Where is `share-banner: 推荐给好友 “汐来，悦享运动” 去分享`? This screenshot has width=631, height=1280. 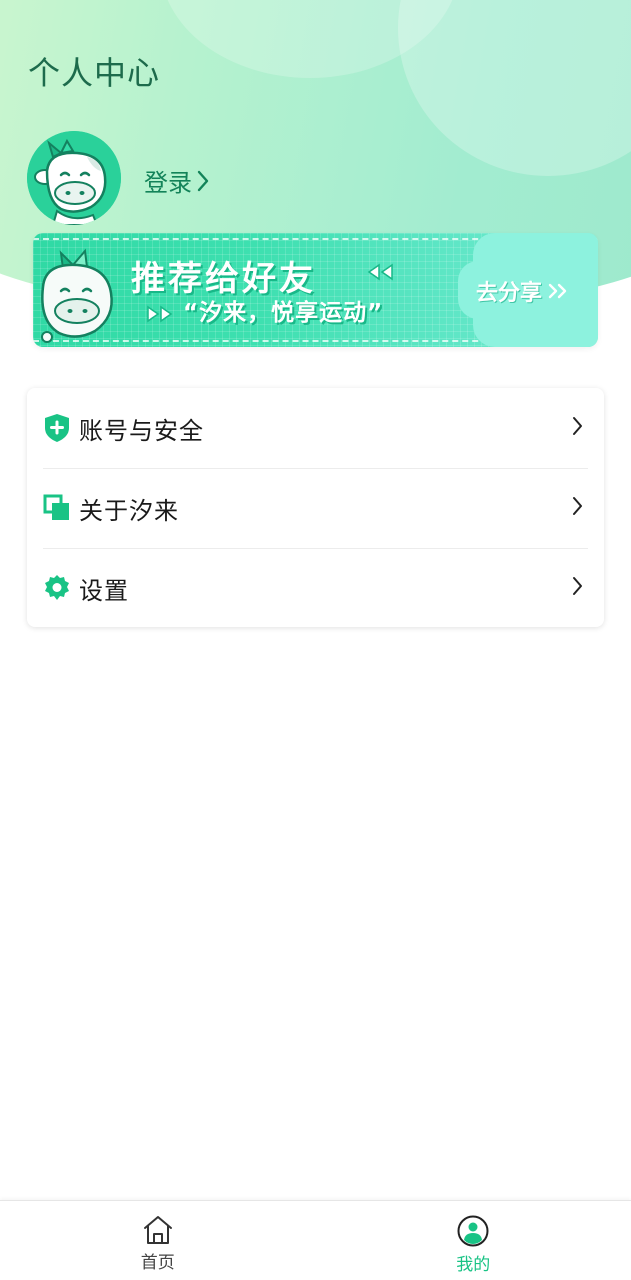
share-banner: 推荐给好友 “汐来，悦享运动” 去分享 is located at coordinates (315, 290).